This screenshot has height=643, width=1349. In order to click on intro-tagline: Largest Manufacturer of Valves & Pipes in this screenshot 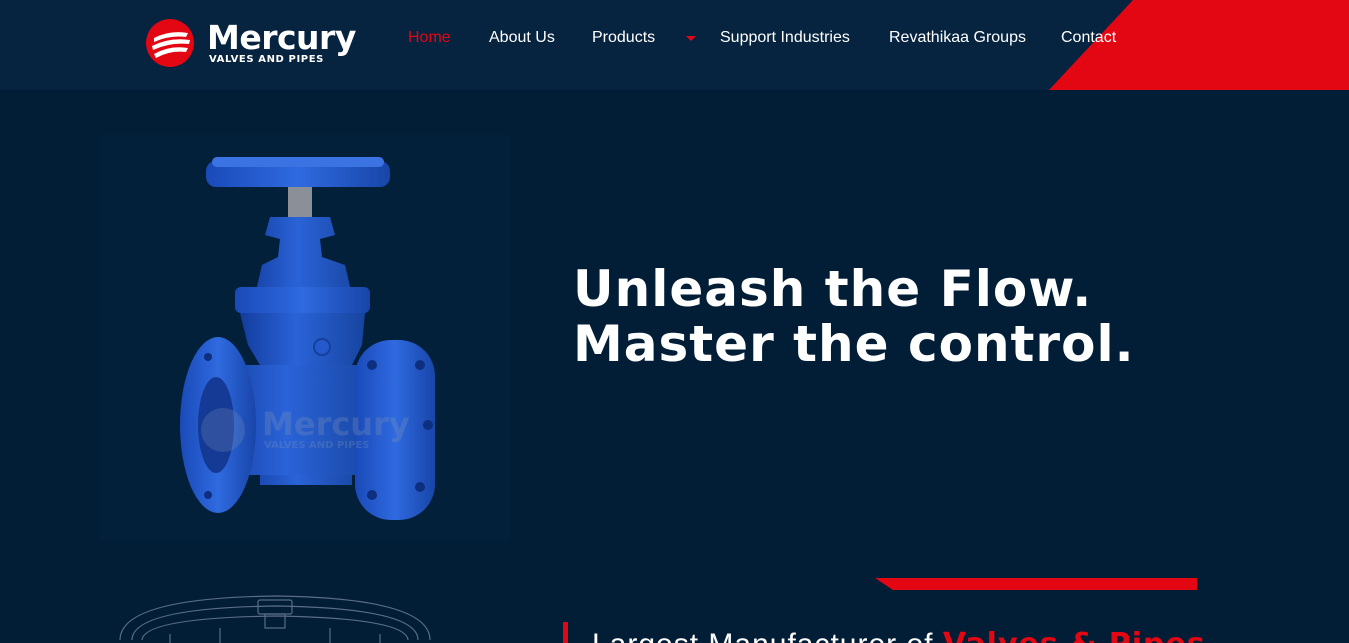, I will do `click(899, 635)`.